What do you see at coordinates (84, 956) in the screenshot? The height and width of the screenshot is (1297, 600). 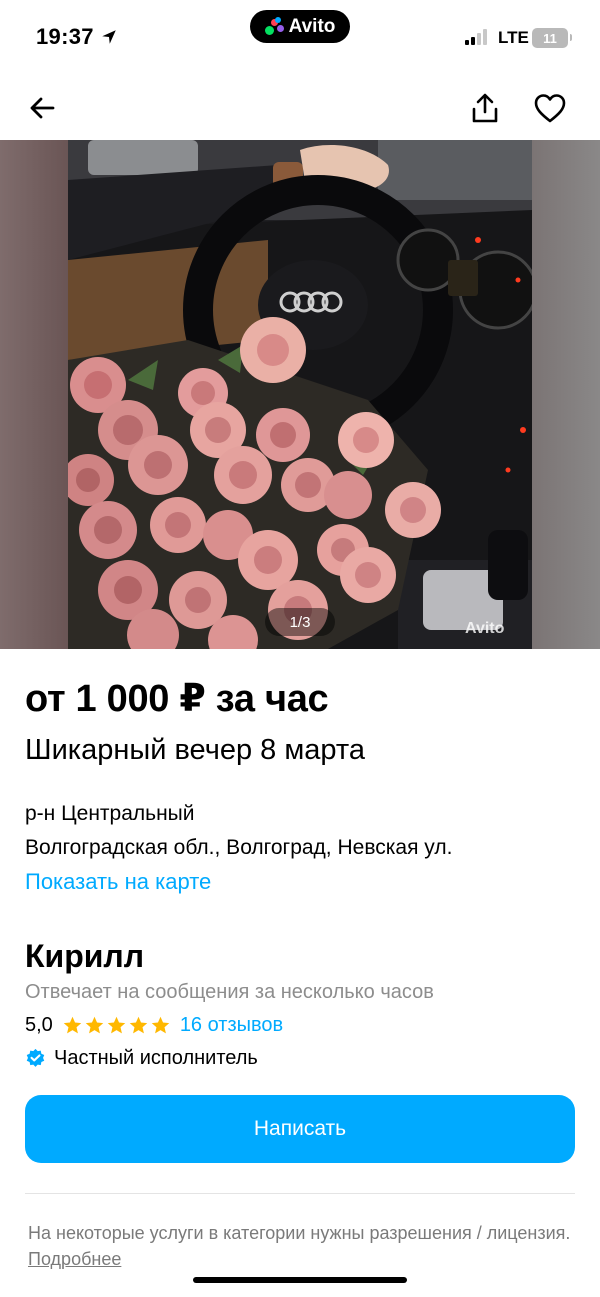 I see `seller-name: Кирилл` at bounding box center [84, 956].